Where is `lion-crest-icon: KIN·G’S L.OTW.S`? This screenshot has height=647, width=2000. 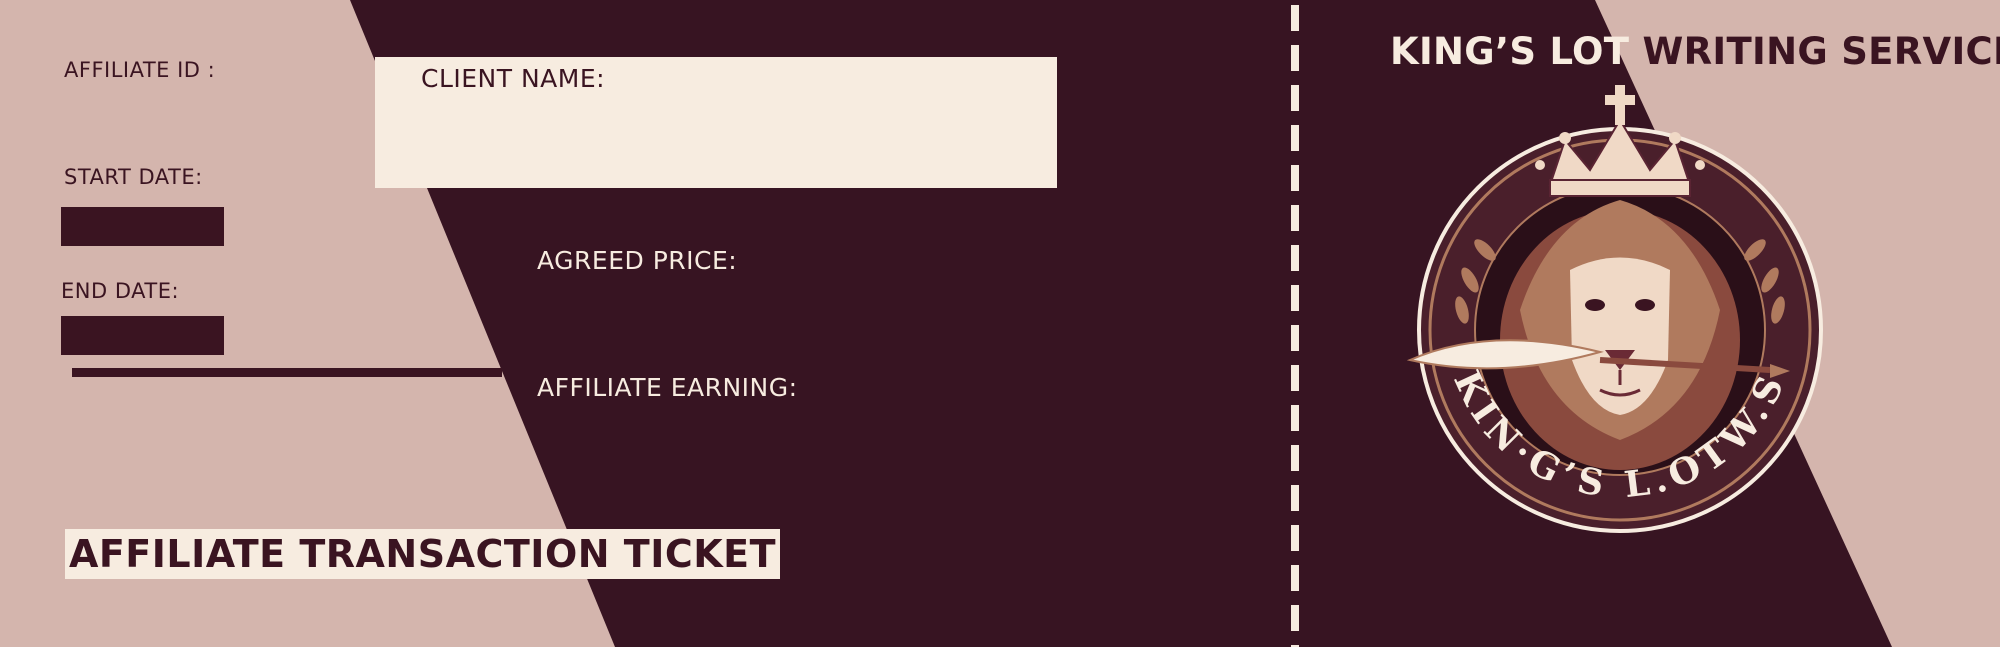
lion-crest-icon: KIN·G’S L.OTW.S is located at coordinates (1614, 309).